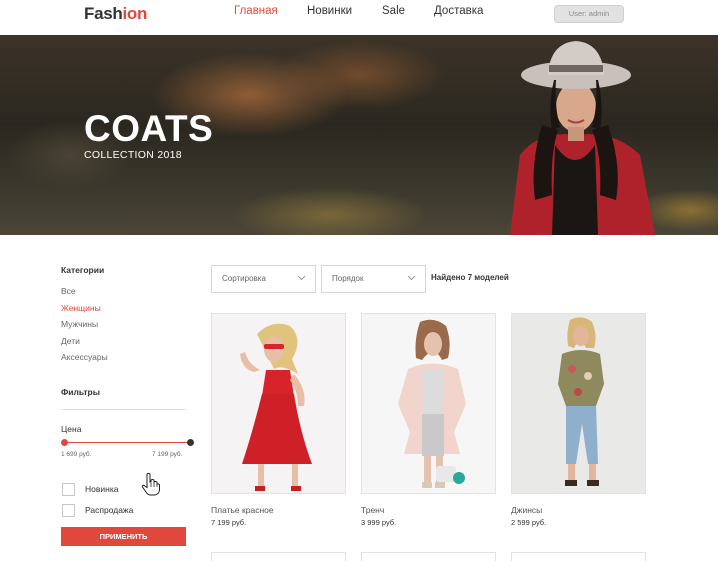 The image size is (718, 561). What do you see at coordinates (348, 278) in the screenshot?
I see `order-select-label: Порядок` at bounding box center [348, 278].